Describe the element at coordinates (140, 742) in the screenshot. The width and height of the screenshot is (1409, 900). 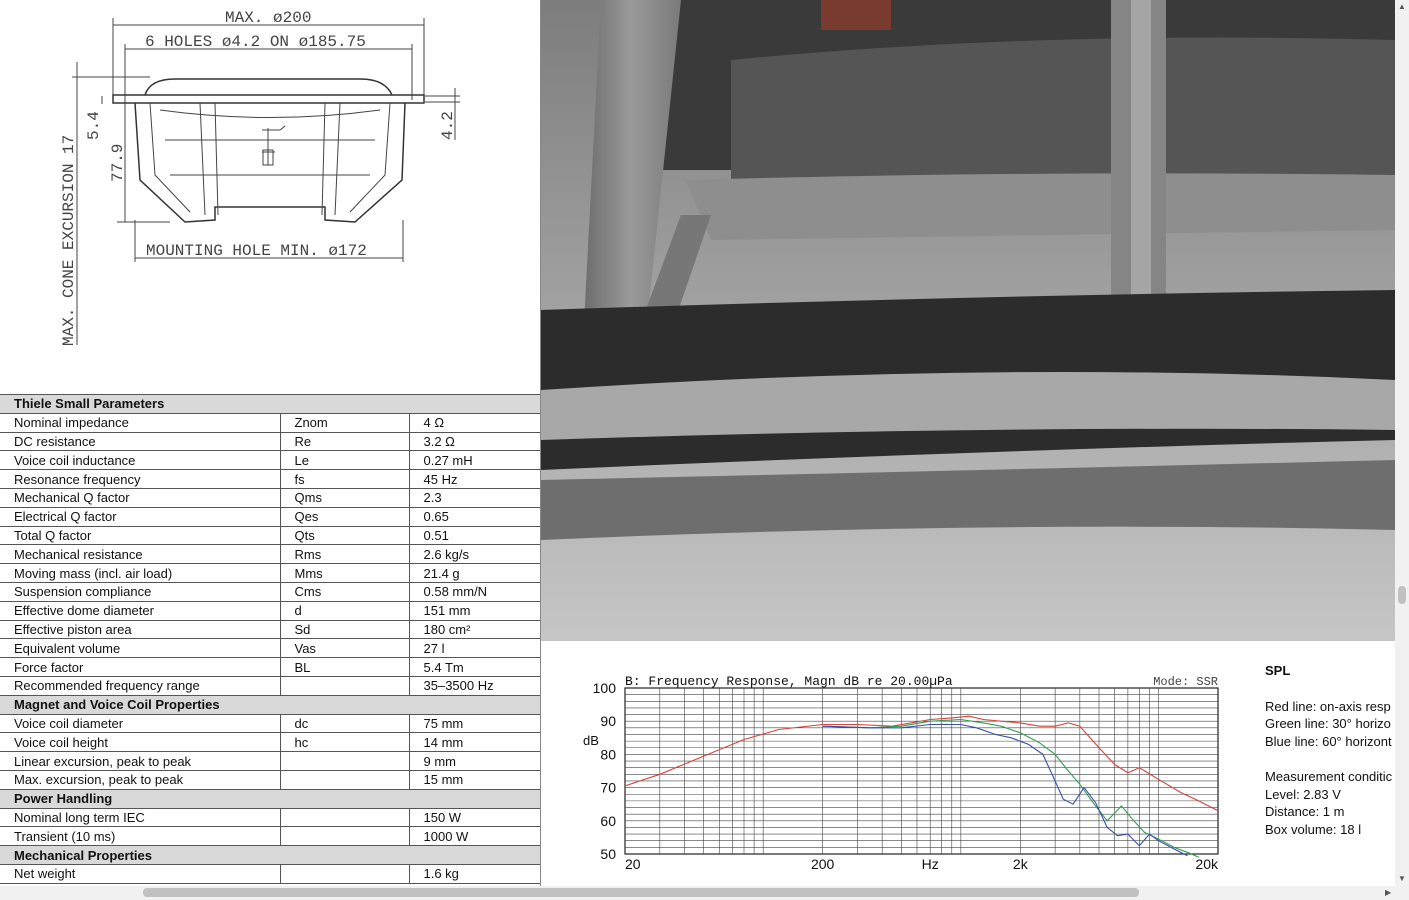
I see `parameter-name: Voice coil height` at that location.